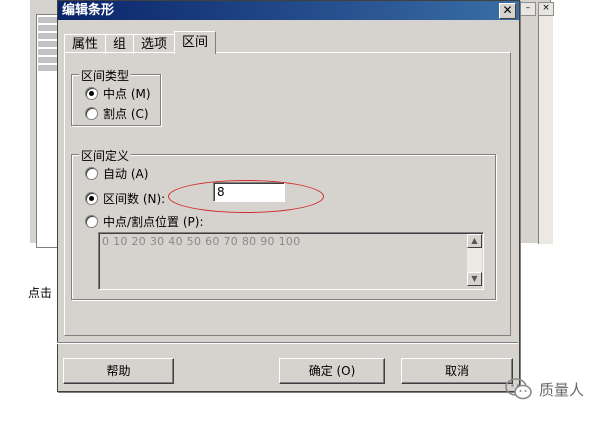  Describe the element at coordinates (201, 241) in the screenshot. I see `position-list-text: 0 10 20 30 40 50 60 70 80 90 100` at that location.